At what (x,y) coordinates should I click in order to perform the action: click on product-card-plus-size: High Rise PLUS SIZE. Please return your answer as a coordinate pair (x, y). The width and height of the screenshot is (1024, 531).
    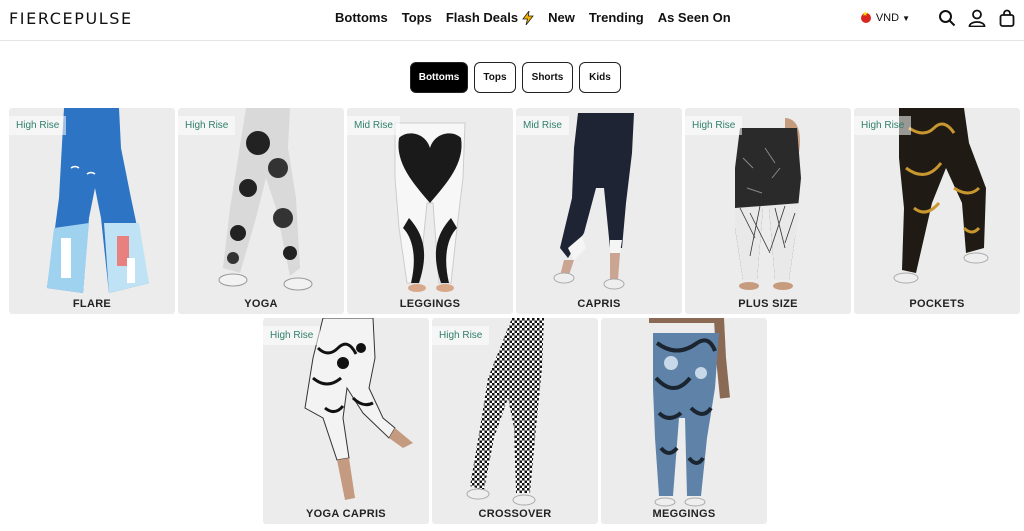
    Looking at the image, I should click on (768, 211).